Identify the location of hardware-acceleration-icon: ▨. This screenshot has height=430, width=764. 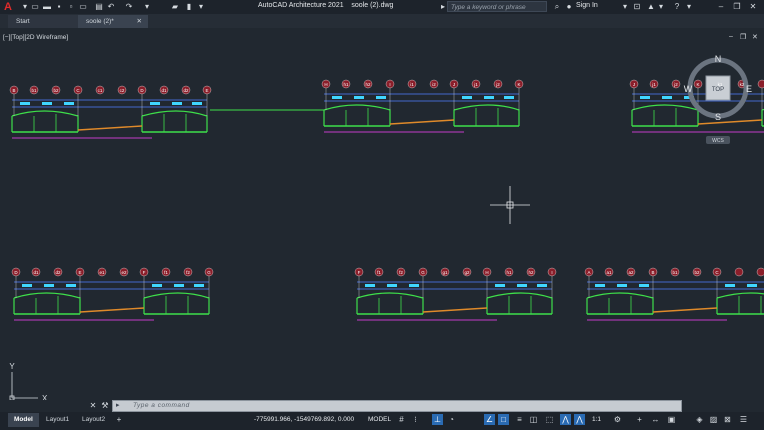
(713, 419).